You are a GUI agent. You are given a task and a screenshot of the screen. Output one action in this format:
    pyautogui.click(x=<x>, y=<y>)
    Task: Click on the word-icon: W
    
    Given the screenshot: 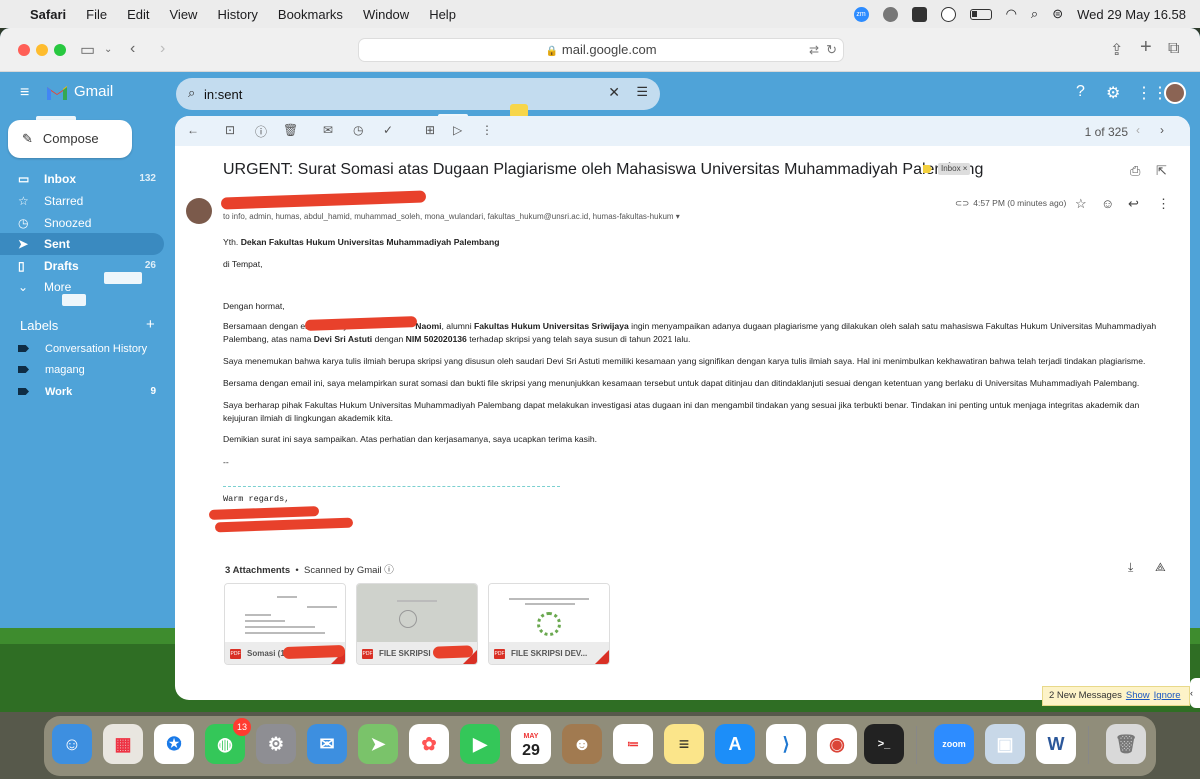 What is the action you would take?
    pyautogui.click(x=1056, y=744)
    